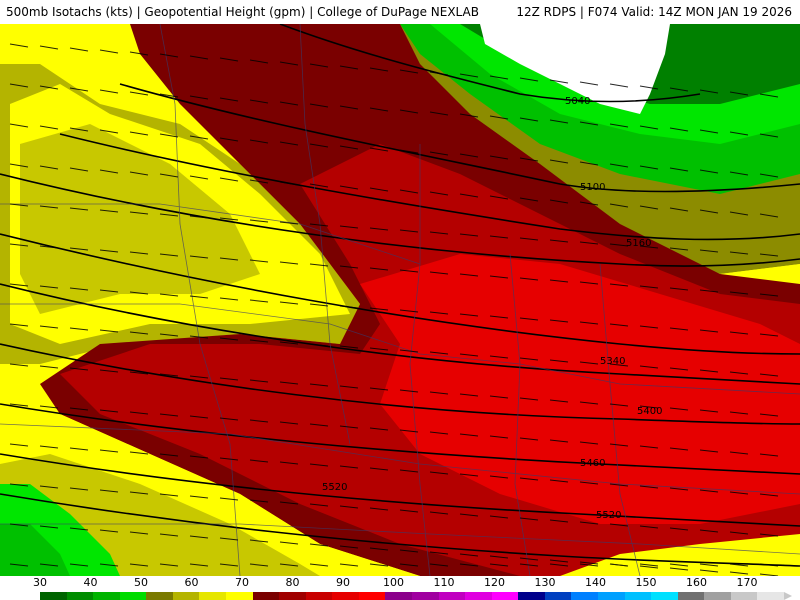  What do you see at coordinates (612, 361) in the screenshot?
I see `contour-label: 5340` at bounding box center [612, 361].